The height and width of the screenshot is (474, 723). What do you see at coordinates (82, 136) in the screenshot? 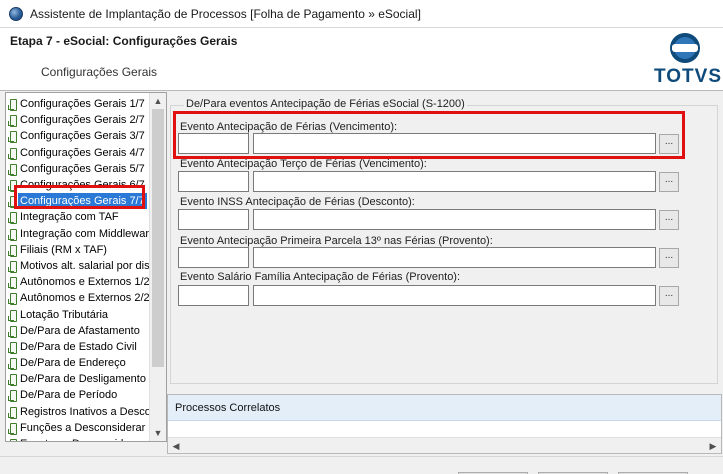
I see `tree-item-label: Configurações Gerais 3/7` at bounding box center [82, 136].